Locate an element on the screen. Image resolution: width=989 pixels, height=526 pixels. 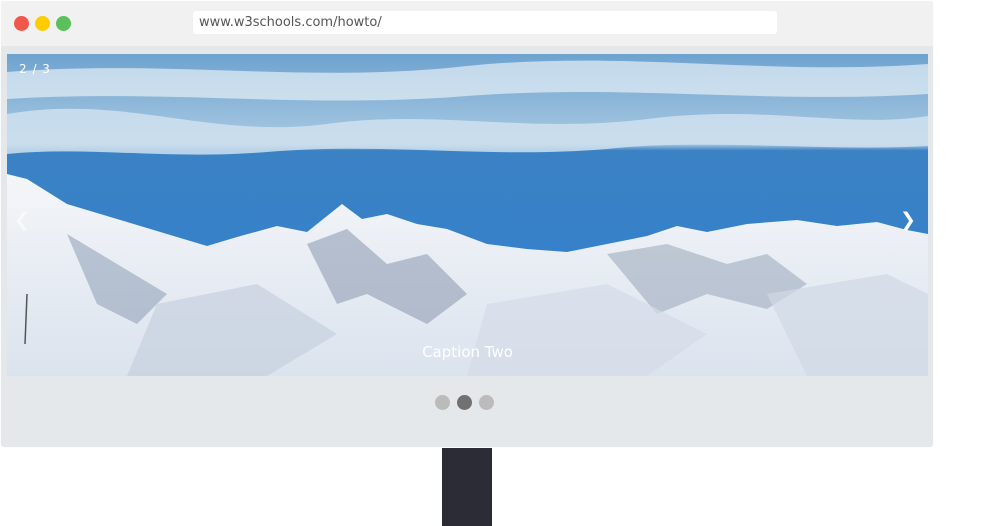
minimize-window-button is located at coordinates (42, 23).